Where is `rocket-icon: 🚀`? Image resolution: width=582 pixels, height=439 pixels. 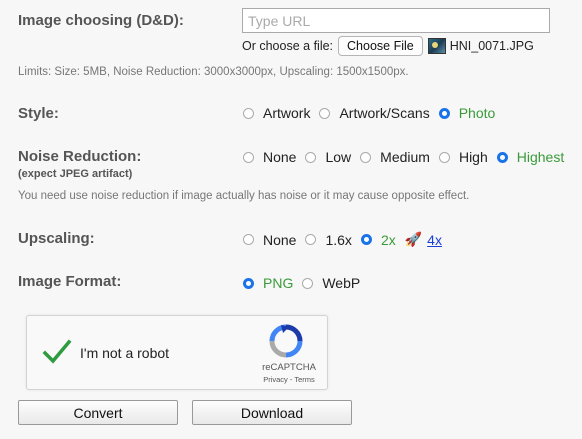 rocket-icon: 🚀 is located at coordinates (413, 239).